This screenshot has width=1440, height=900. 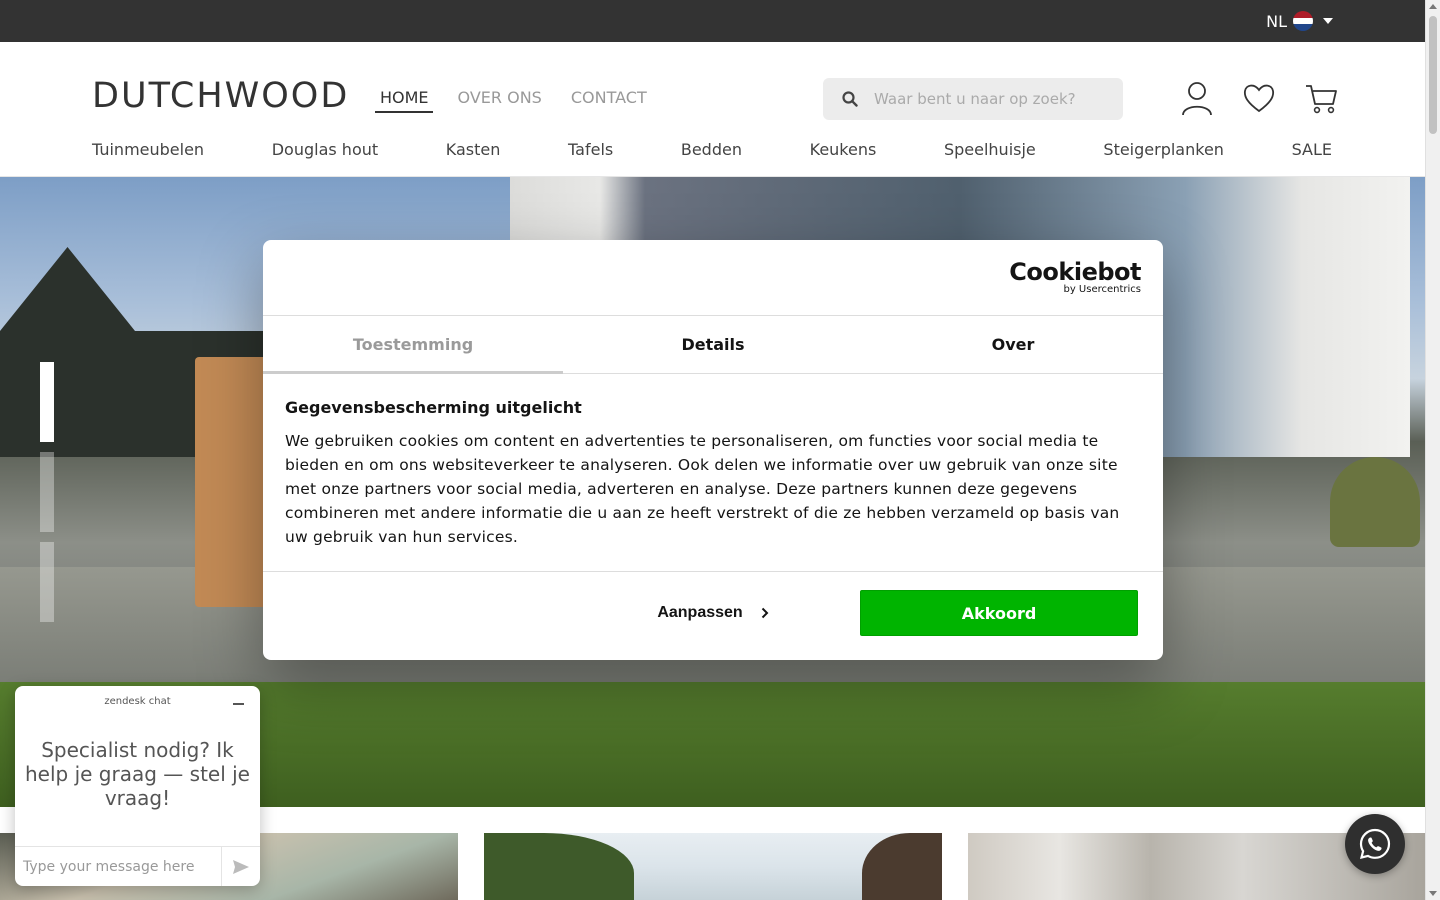 I want to click on heart-icon, so click(x=1259, y=98).